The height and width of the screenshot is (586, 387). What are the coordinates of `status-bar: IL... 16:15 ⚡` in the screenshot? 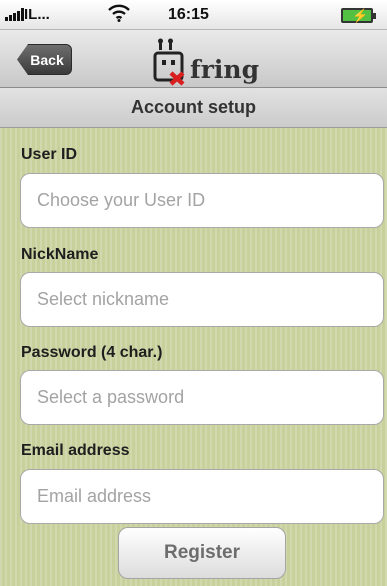 It's located at (193, 15).